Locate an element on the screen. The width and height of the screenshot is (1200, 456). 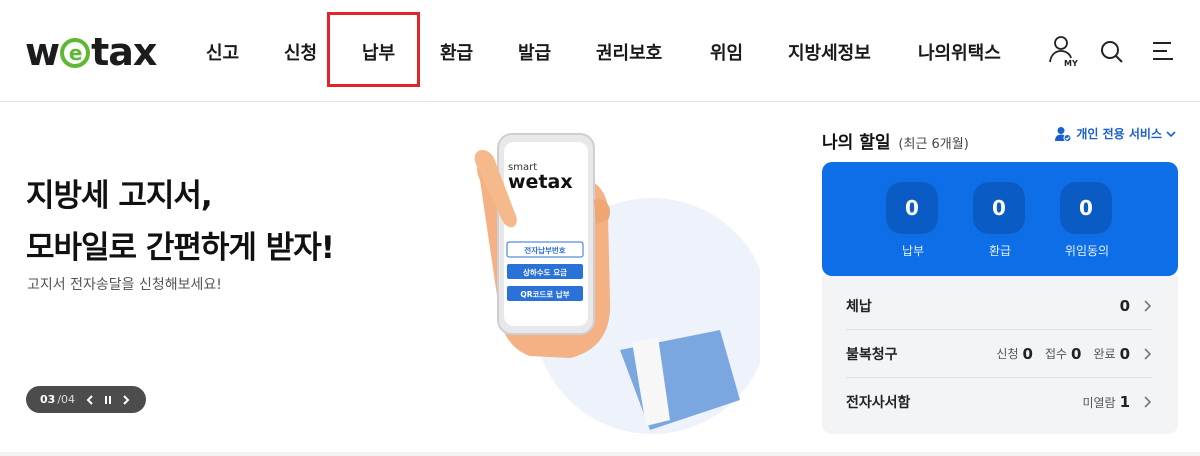
row-arrears-name: 체납 is located at coordinates (859, 306).